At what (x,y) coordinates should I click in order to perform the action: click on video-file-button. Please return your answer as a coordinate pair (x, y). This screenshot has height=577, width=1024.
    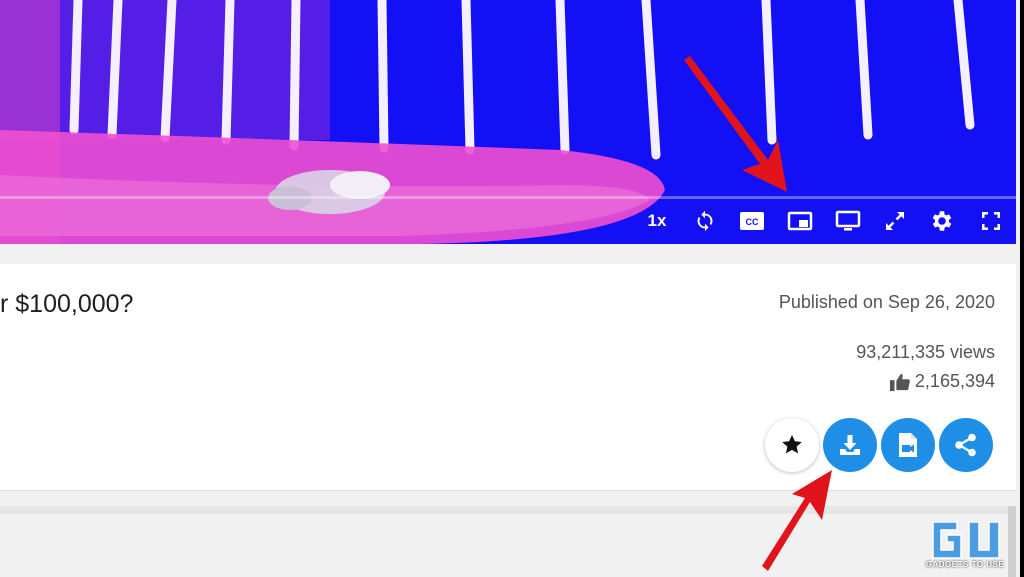
    Looking at the image, I should click on (908, 445).